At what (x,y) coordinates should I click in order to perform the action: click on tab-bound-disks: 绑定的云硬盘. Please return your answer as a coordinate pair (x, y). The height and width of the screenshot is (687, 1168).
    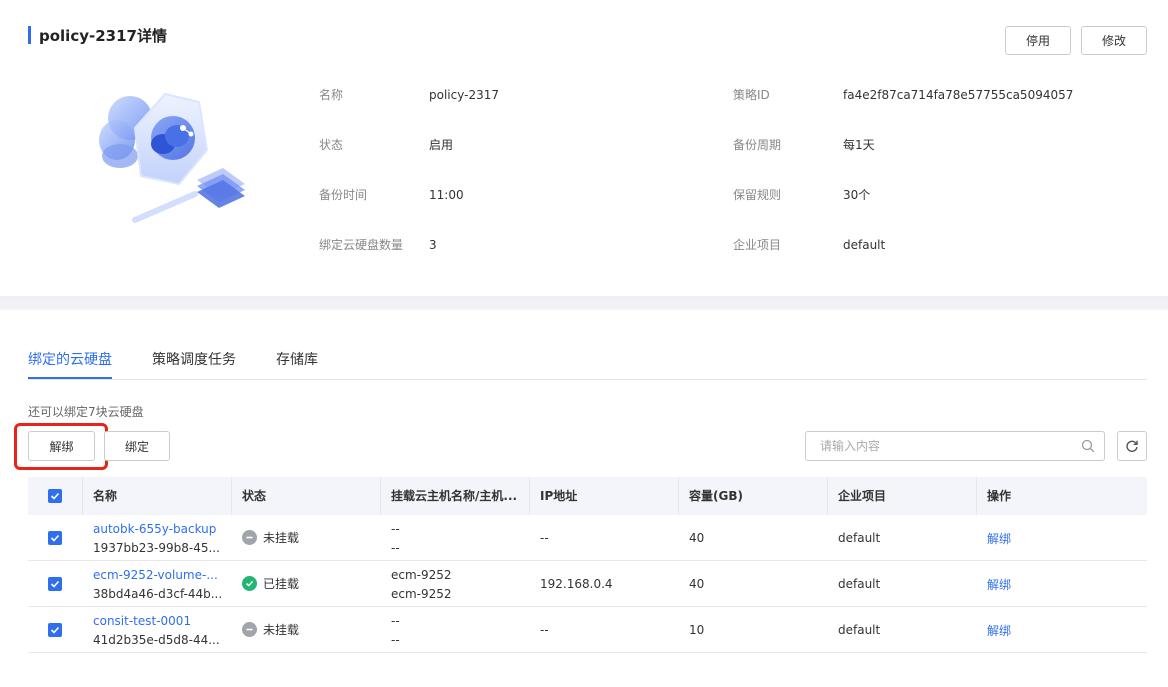
    Looking at the image, I should click on (70, 360).